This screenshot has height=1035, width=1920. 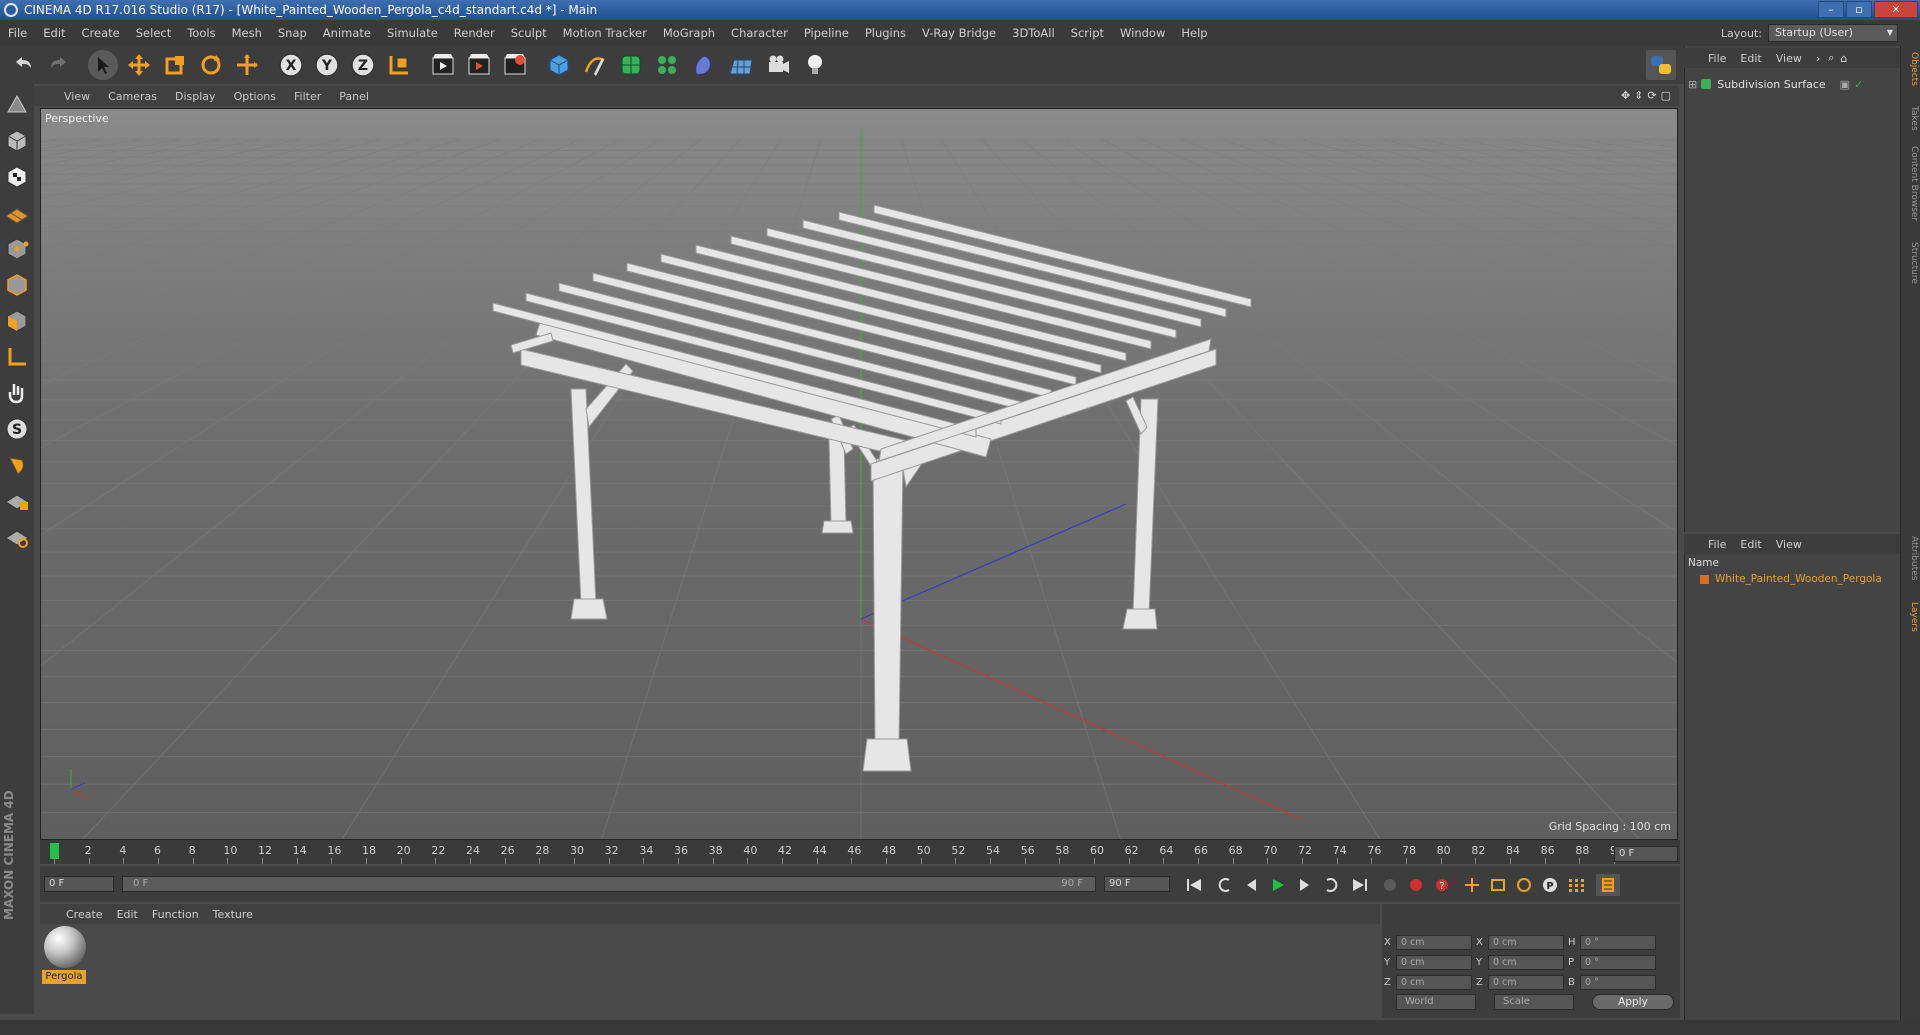 What do you see at coordinates (175, 65) in the screenshot?
I see `scale-tool-icon` at bounding box center [175, 65].